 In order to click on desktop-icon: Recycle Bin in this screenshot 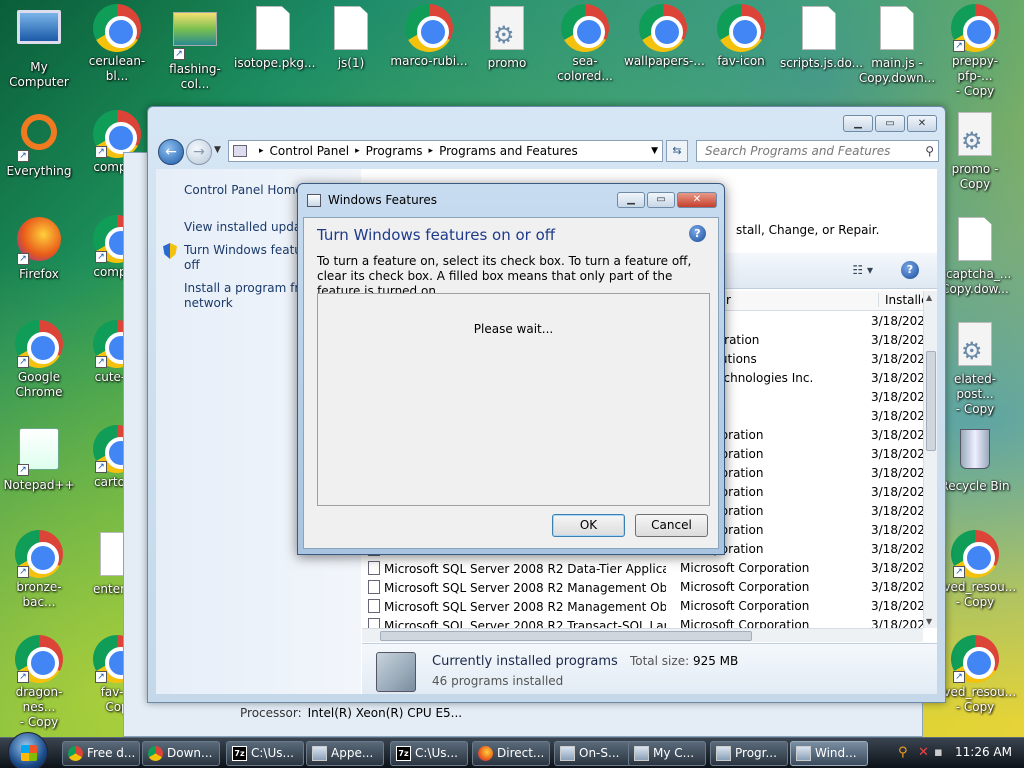, I will do `click(975, 459)`.